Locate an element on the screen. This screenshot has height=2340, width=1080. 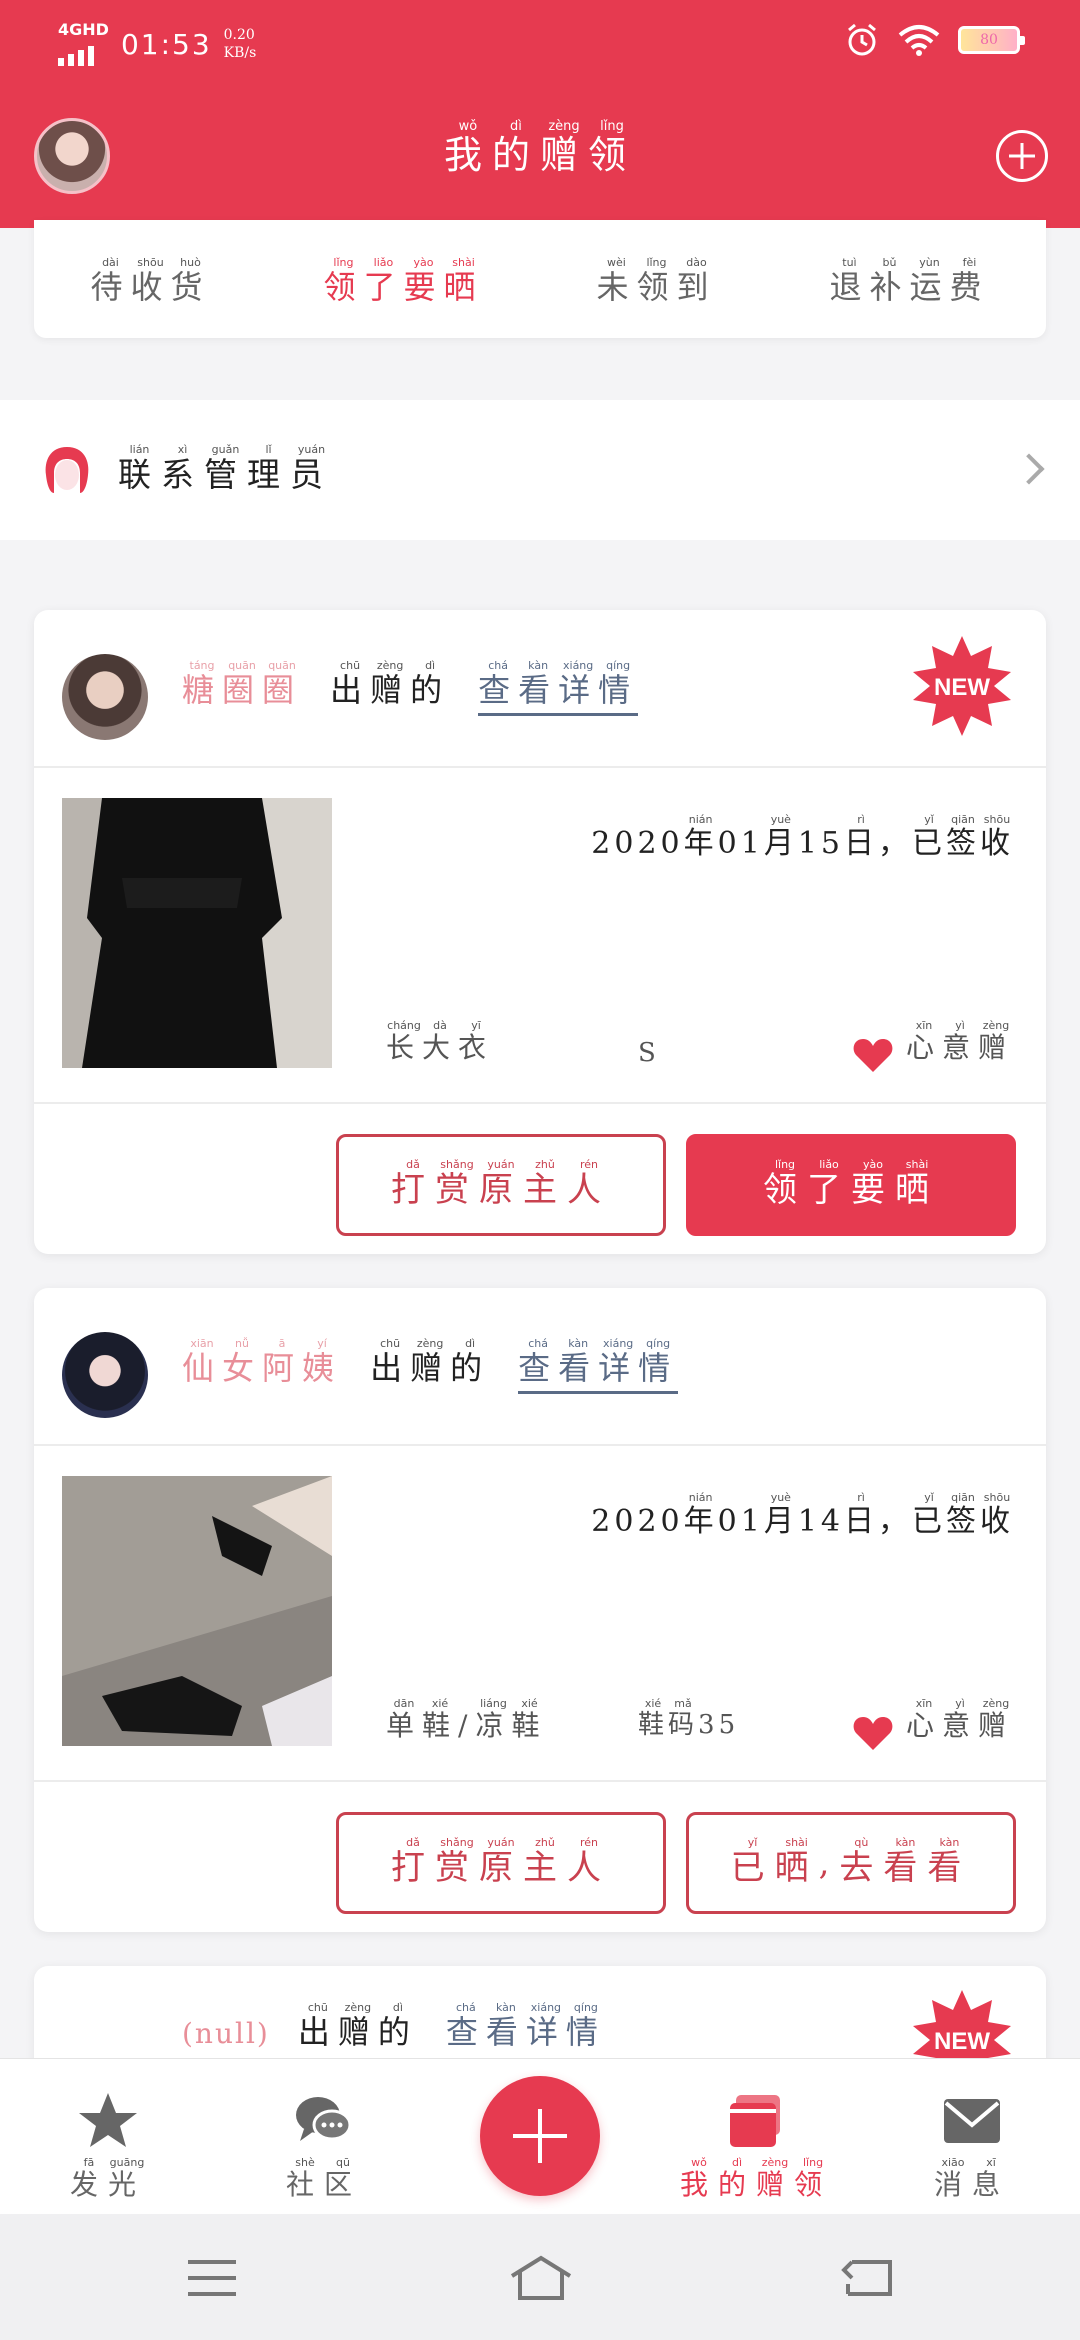
sign-date: 2020年nián01月yuè14日rì，已yǐ签qiān收shōu is located at coordinates (802, 1515).